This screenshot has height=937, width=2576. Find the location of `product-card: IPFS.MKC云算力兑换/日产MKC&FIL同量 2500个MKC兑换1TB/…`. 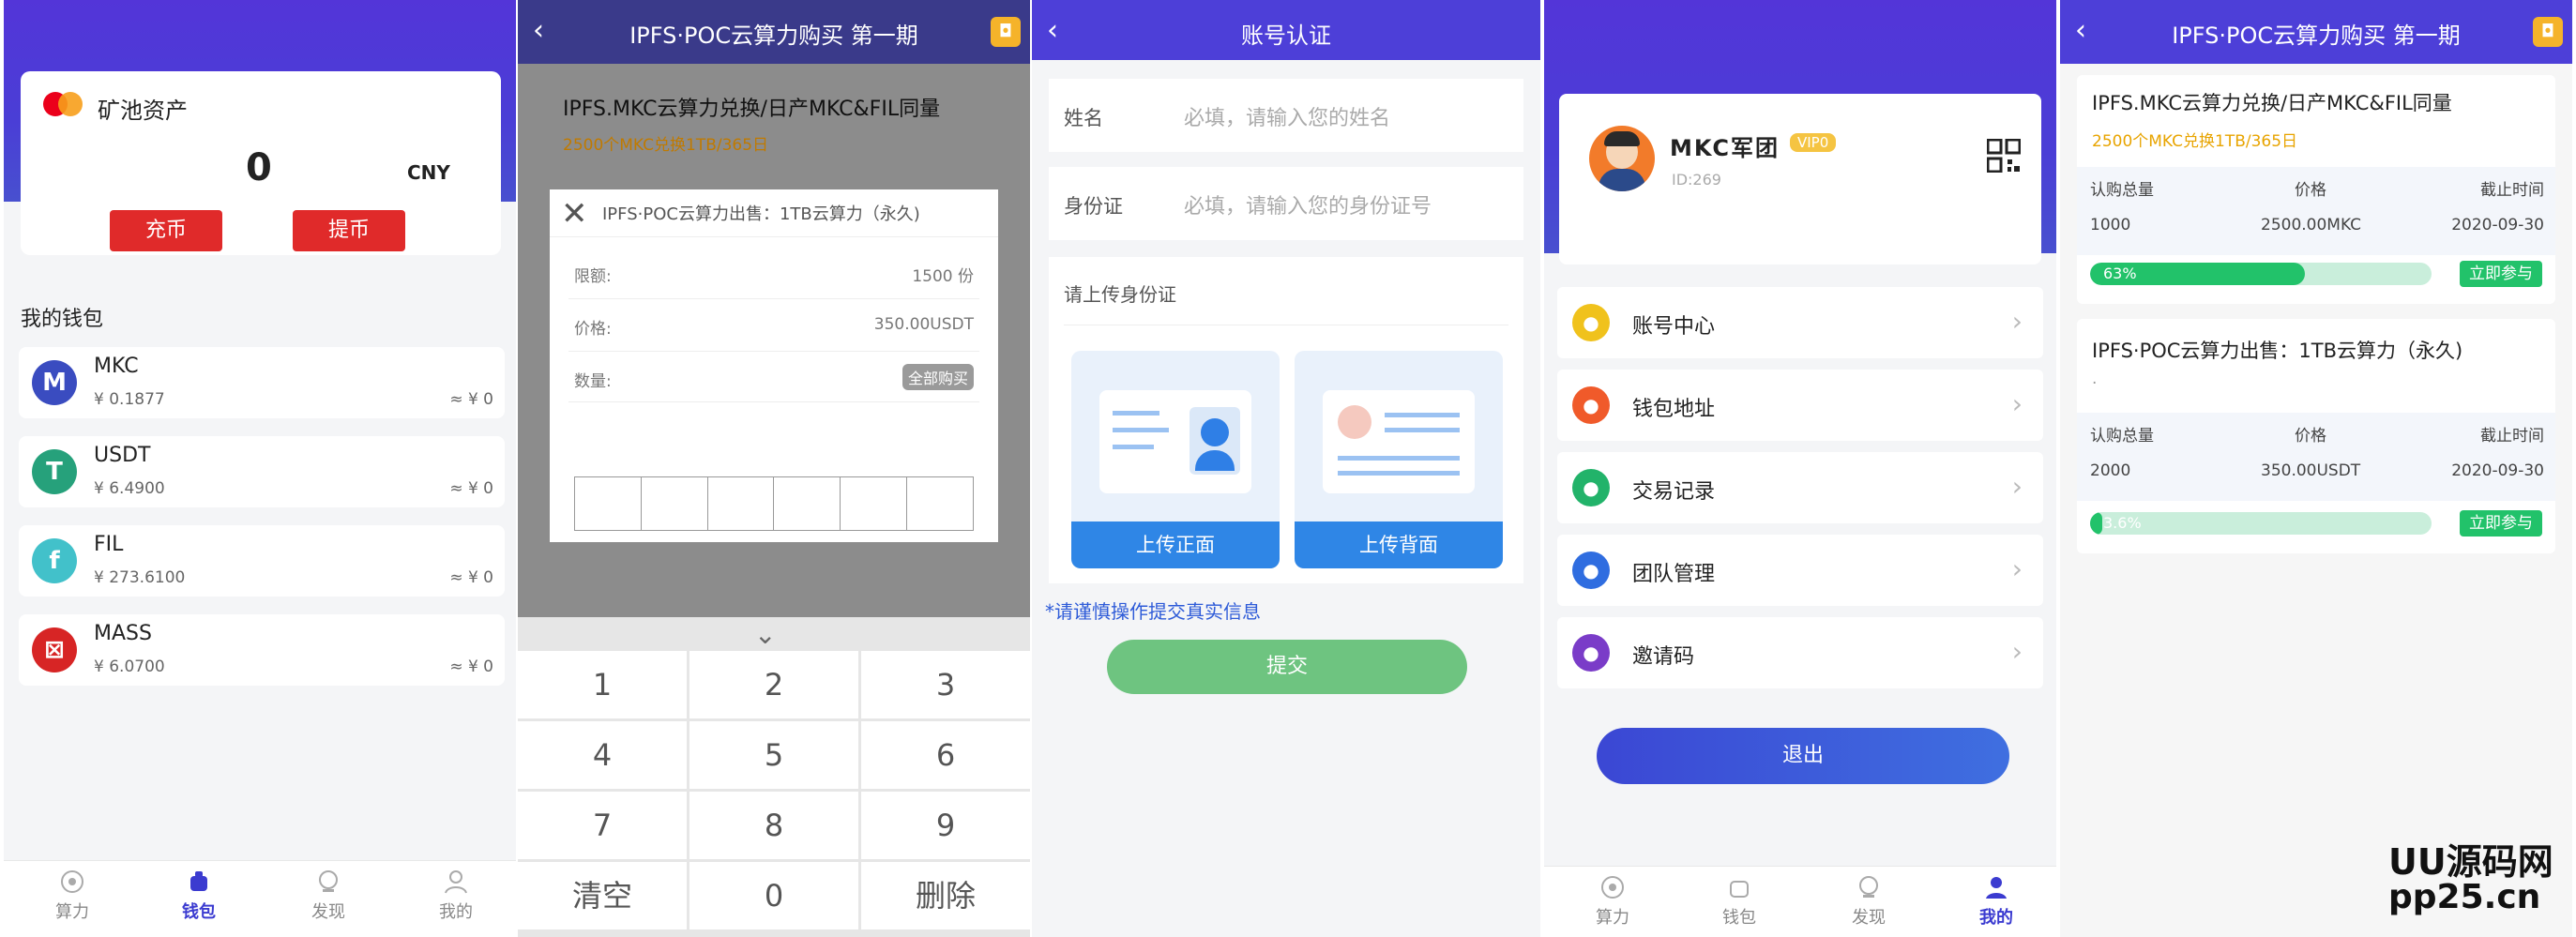

product-card: IPFS.MKC云算力兑换/日产MKC&FIL同量 2500个MKC兑换1TB/… is located at coordinates (2316, 189).